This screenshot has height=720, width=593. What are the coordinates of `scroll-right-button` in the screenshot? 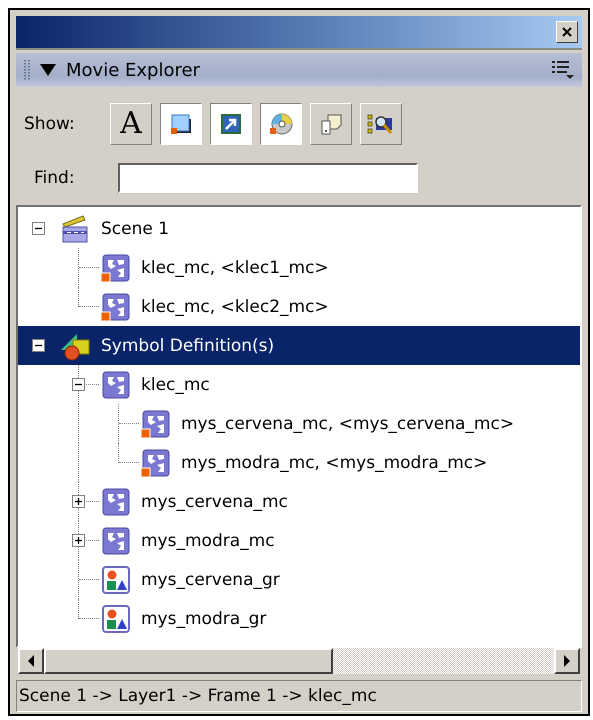 It's located at (567, 661).